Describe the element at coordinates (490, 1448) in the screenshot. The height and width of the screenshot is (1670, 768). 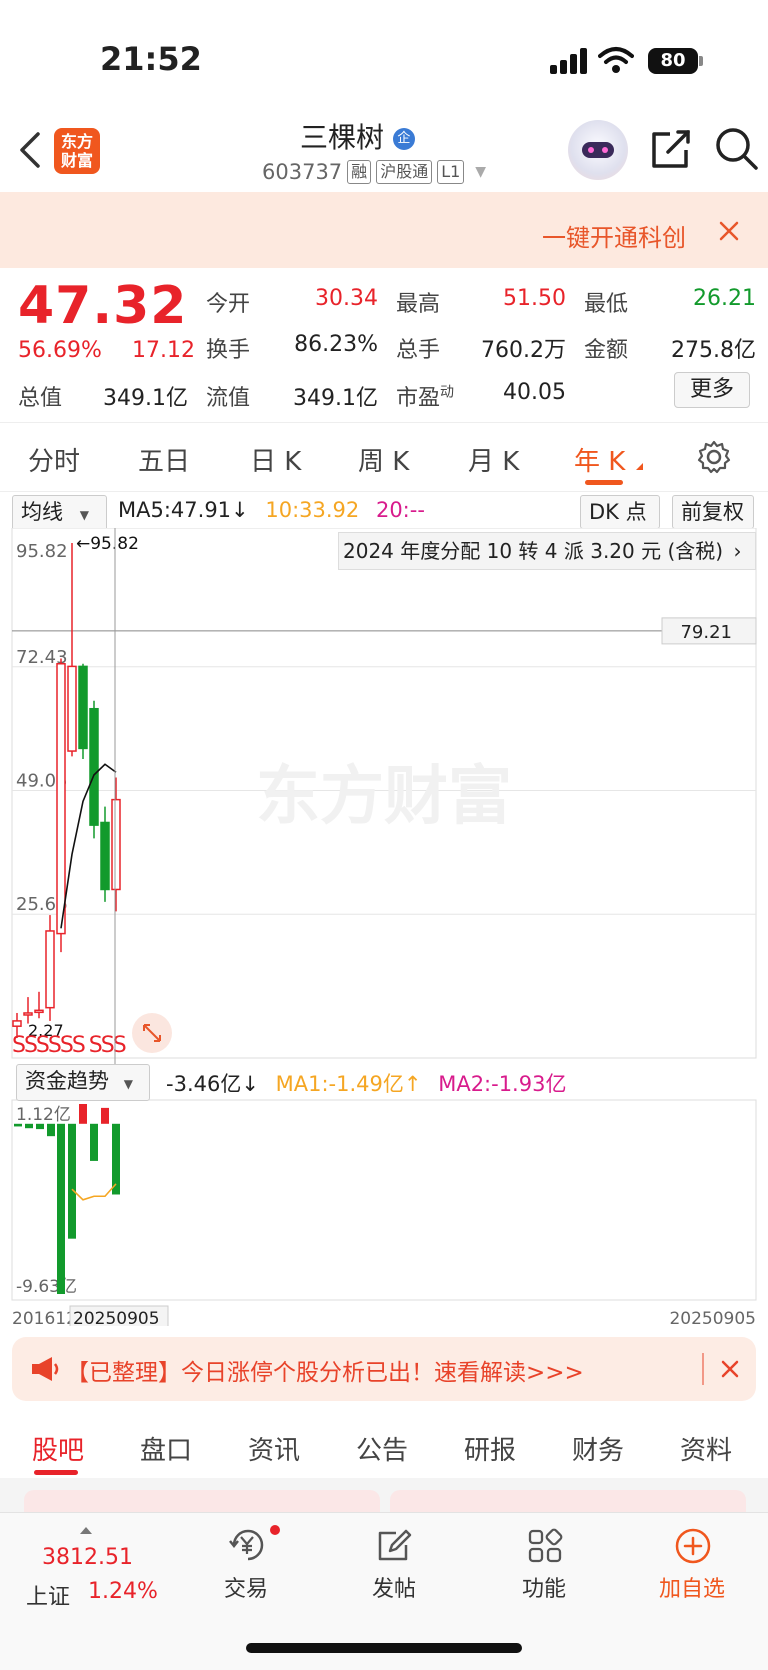
I see `tab-research: 研报` at that location.